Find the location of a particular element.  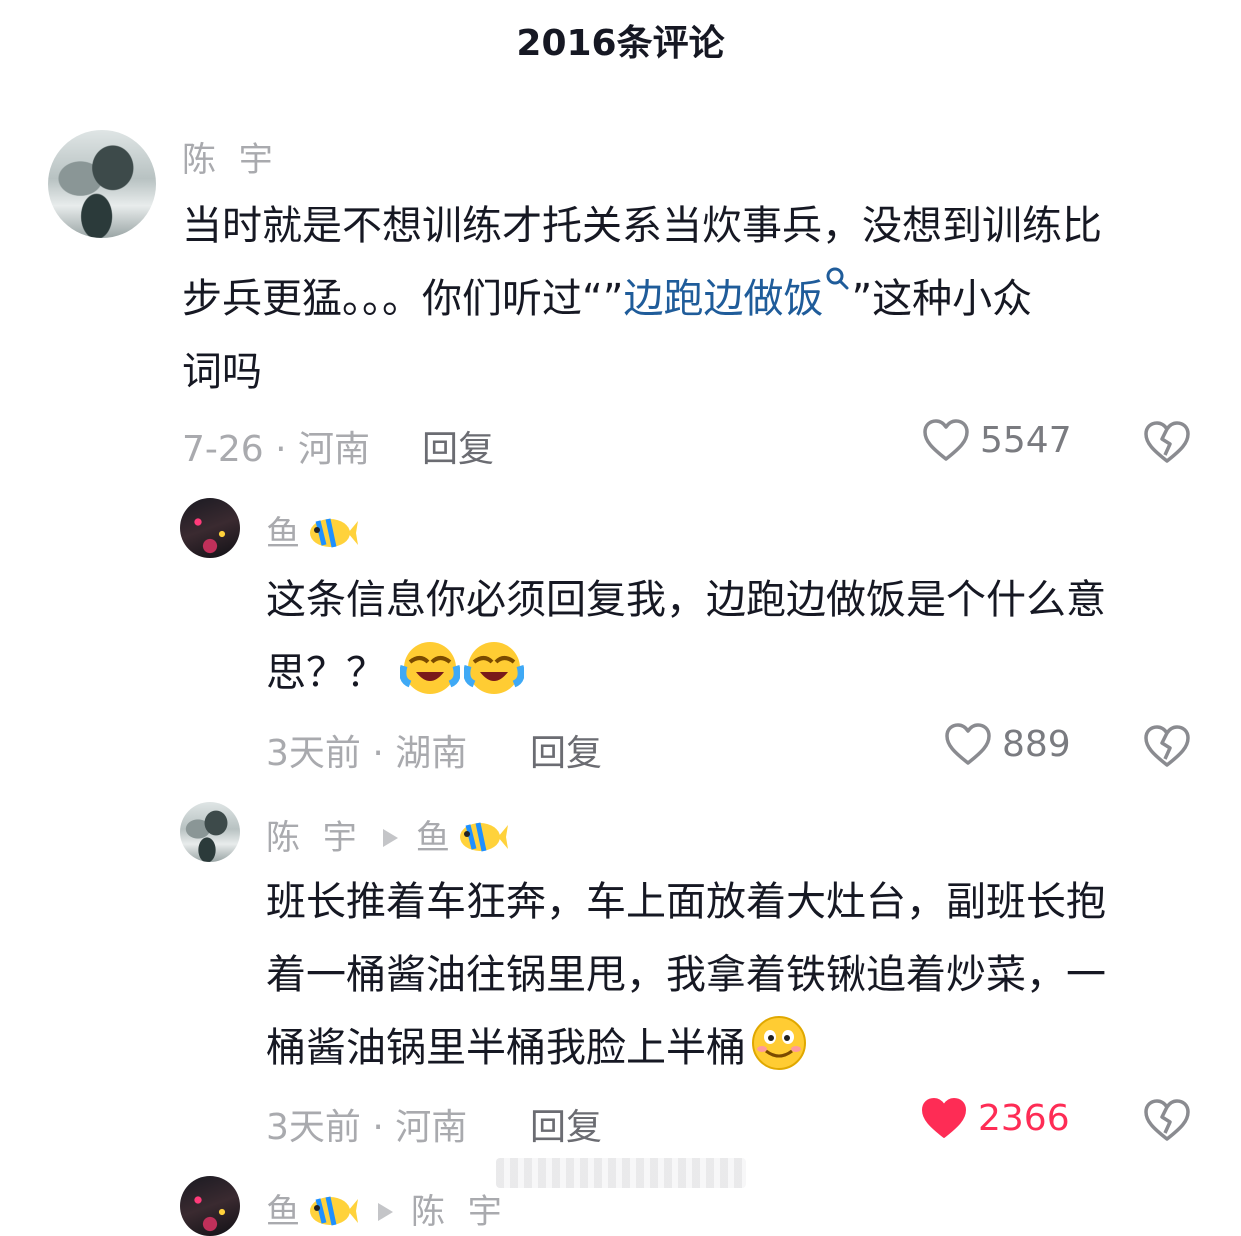

like-button: 889 is located at coordinates (1007, 744).